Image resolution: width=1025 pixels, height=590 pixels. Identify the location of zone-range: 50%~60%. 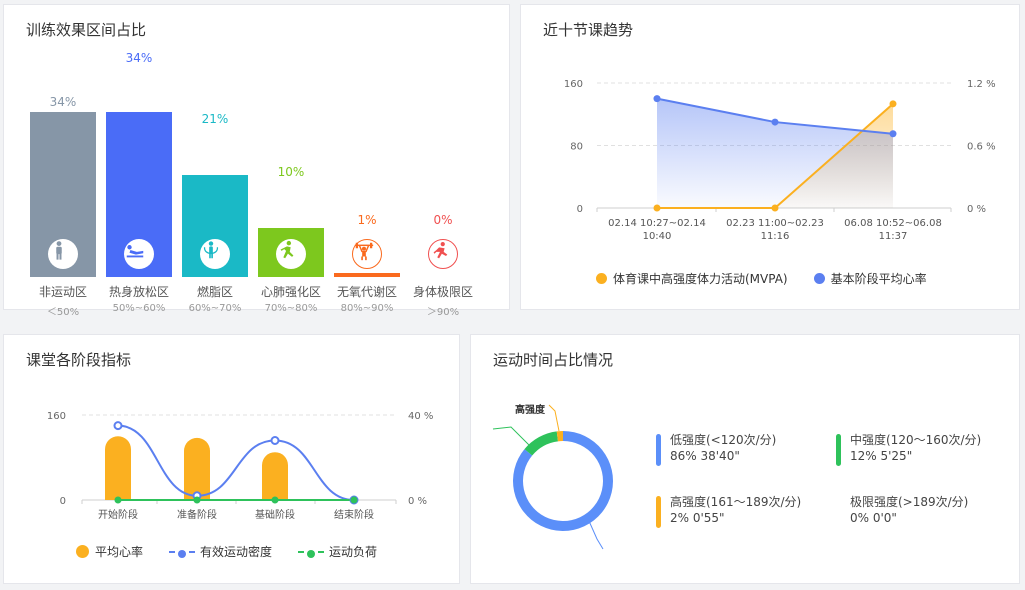
(139, 308).